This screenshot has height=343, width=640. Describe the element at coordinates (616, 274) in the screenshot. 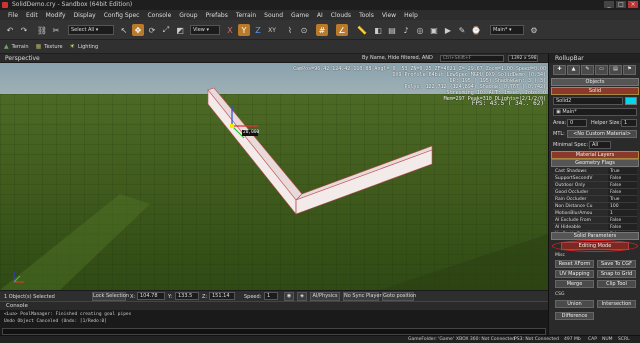

I see `snap-to-grid-button: Snap to Grid` at that location.